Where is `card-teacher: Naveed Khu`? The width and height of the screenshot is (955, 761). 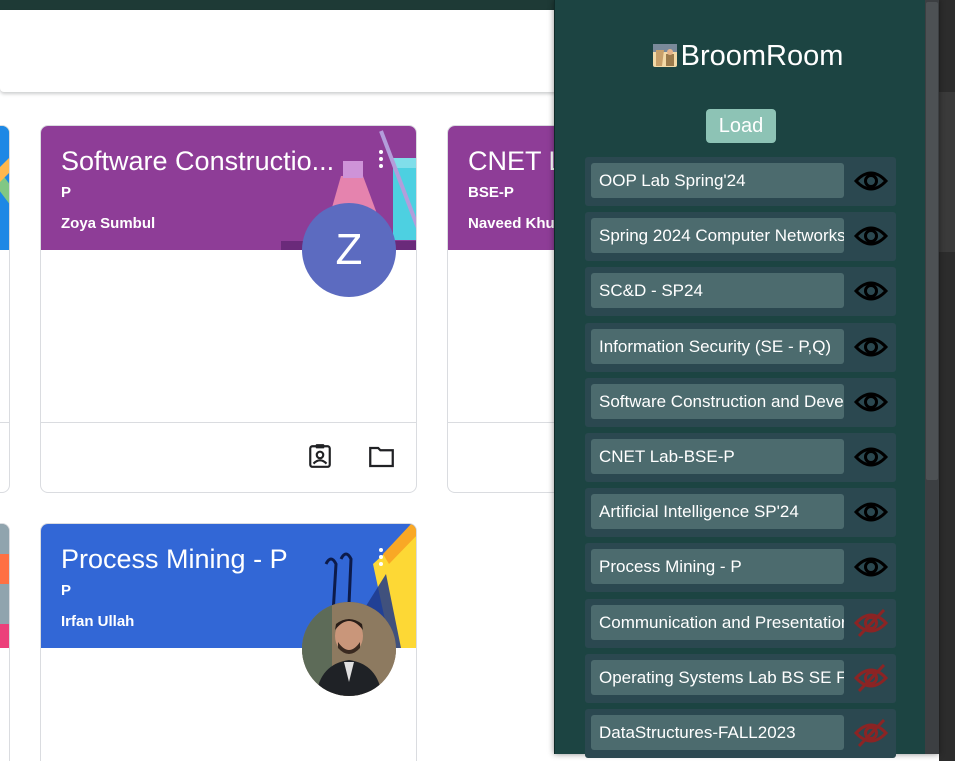 card-teacher: Naveed Khu is located at coordinates (511, 223).